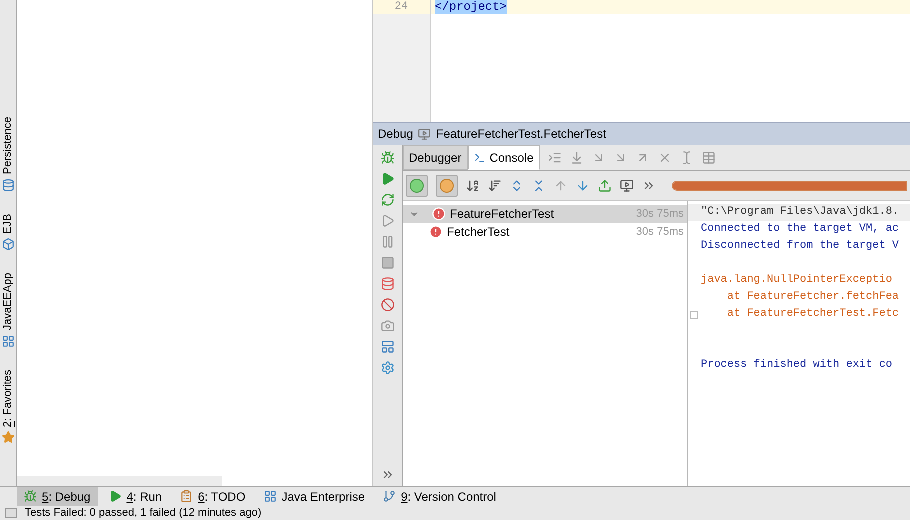  I want to click on play-icon, so click(115, 496).